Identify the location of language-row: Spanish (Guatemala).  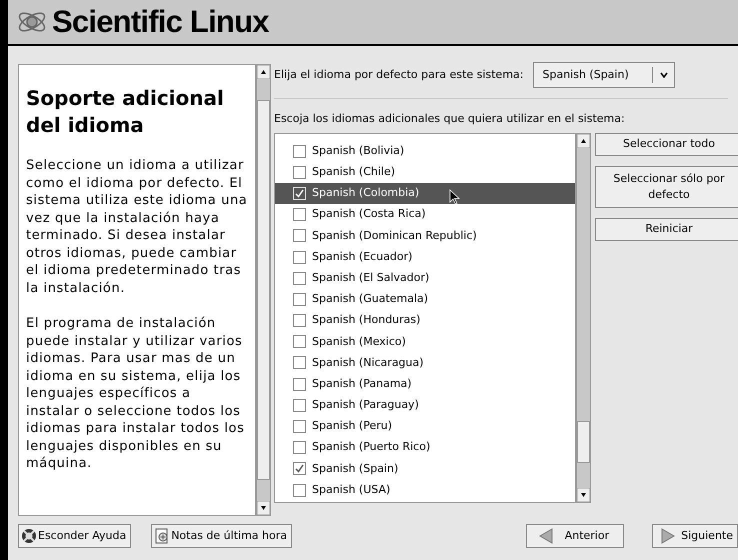
(425, 299).